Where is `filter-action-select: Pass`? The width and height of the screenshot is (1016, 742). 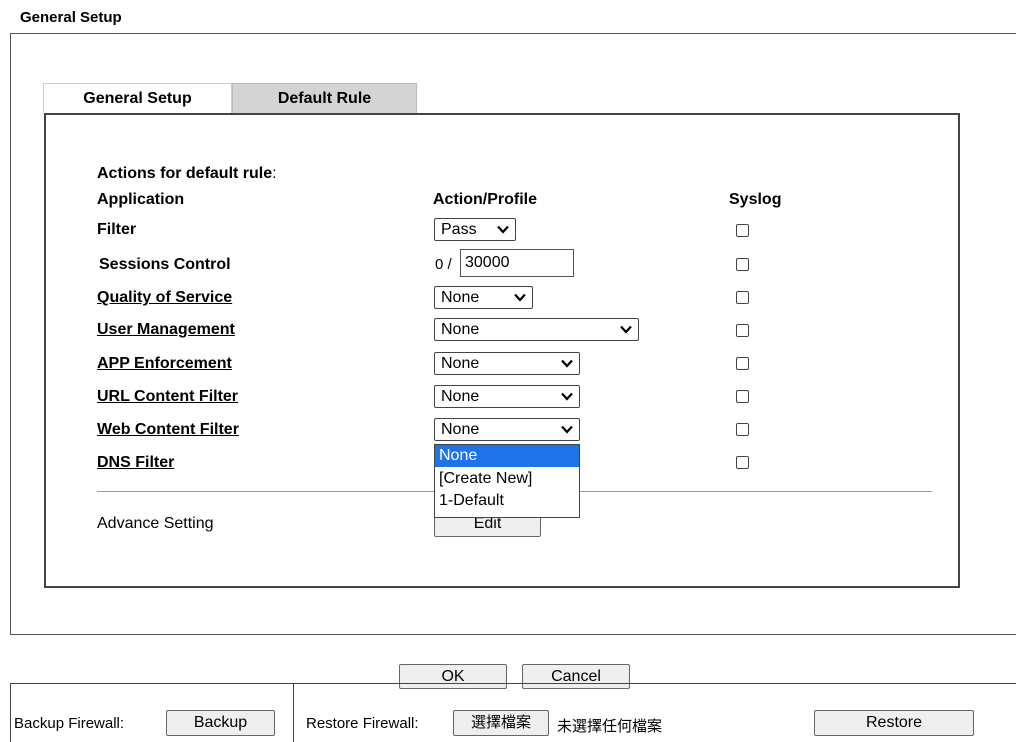
filter-action-select: Pass is located at coordinates (475, 229).